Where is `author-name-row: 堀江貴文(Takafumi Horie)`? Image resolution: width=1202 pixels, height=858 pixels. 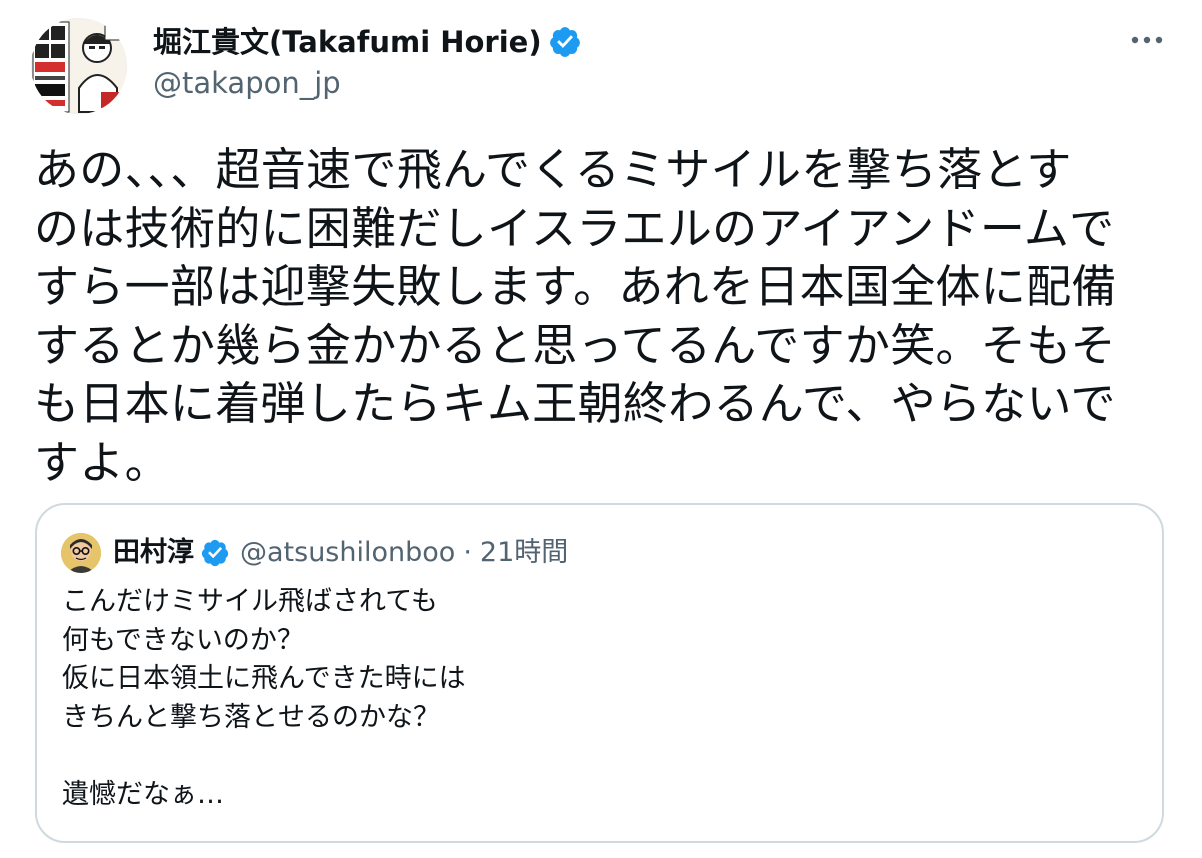
author-name-row: 堀江貴文(Takafumi Horie) is located at coordinates (367, 42).